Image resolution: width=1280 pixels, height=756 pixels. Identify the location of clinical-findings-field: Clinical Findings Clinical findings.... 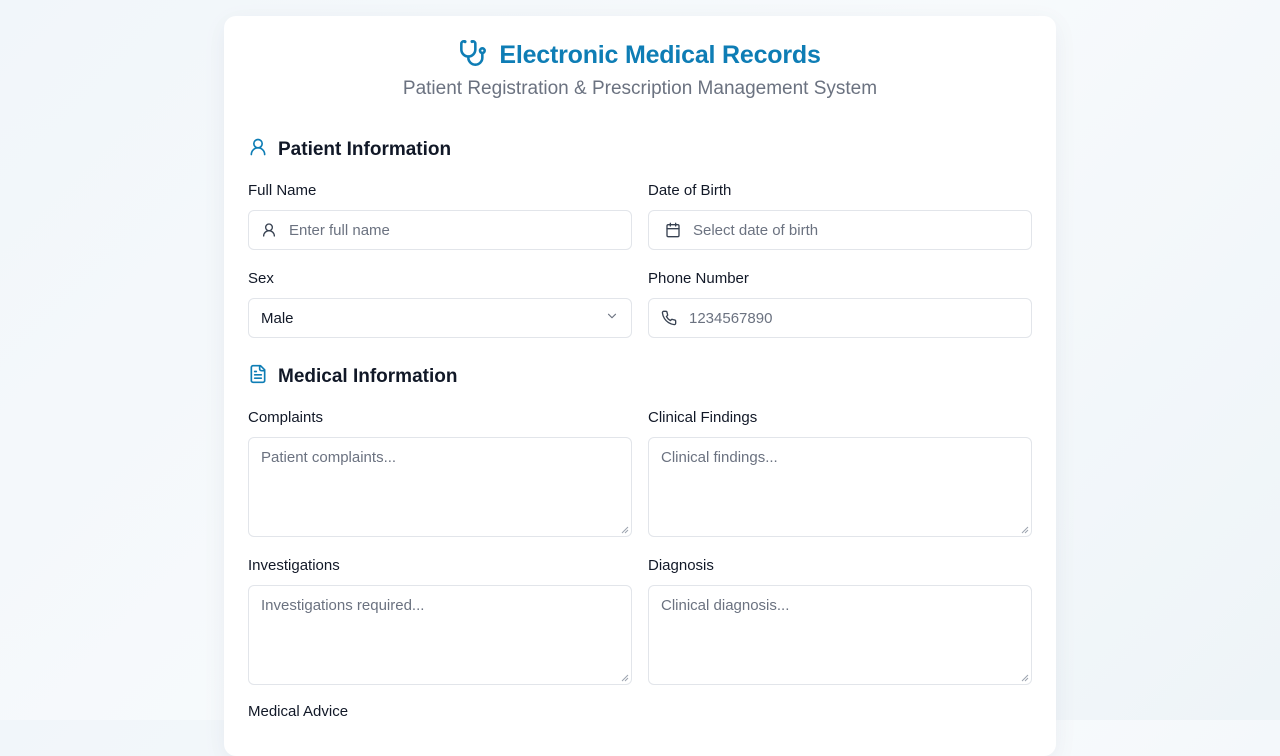
(840, 472).